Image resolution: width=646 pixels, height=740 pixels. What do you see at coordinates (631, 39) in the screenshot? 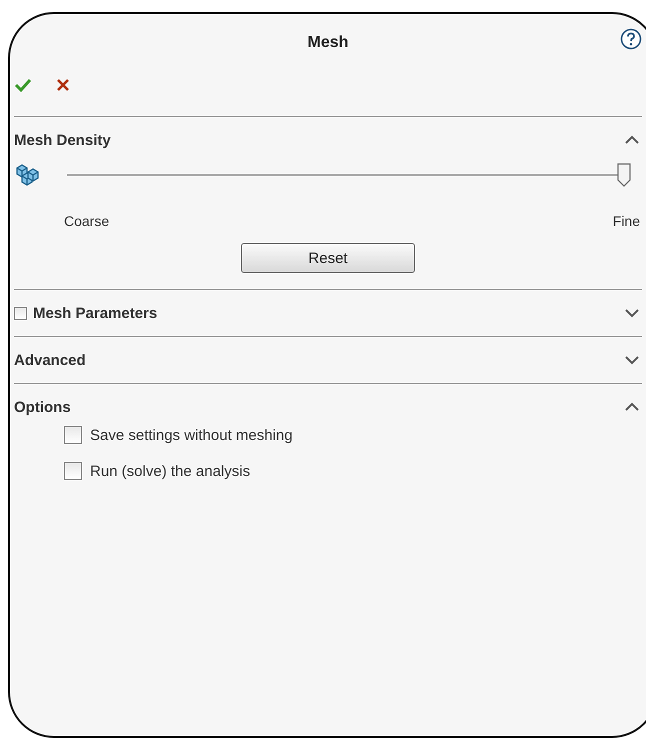
I see `help-icon` at bounding box center [631, 39].